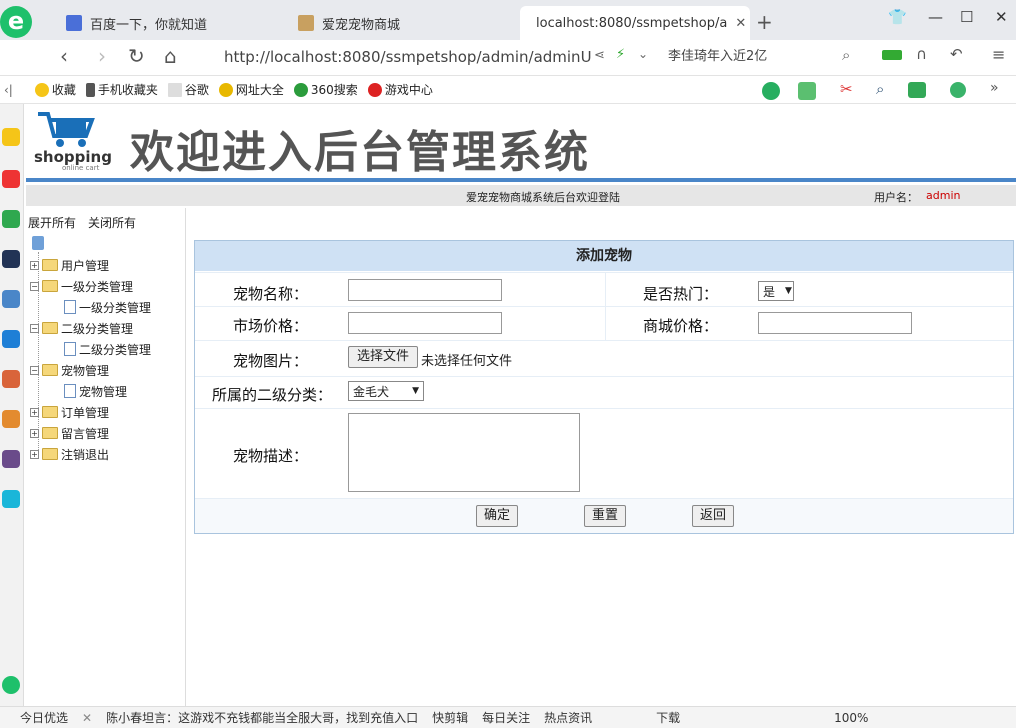 This screenshot has height=728, width=1016. I want to click on weibo-icon, so click(11, 179).